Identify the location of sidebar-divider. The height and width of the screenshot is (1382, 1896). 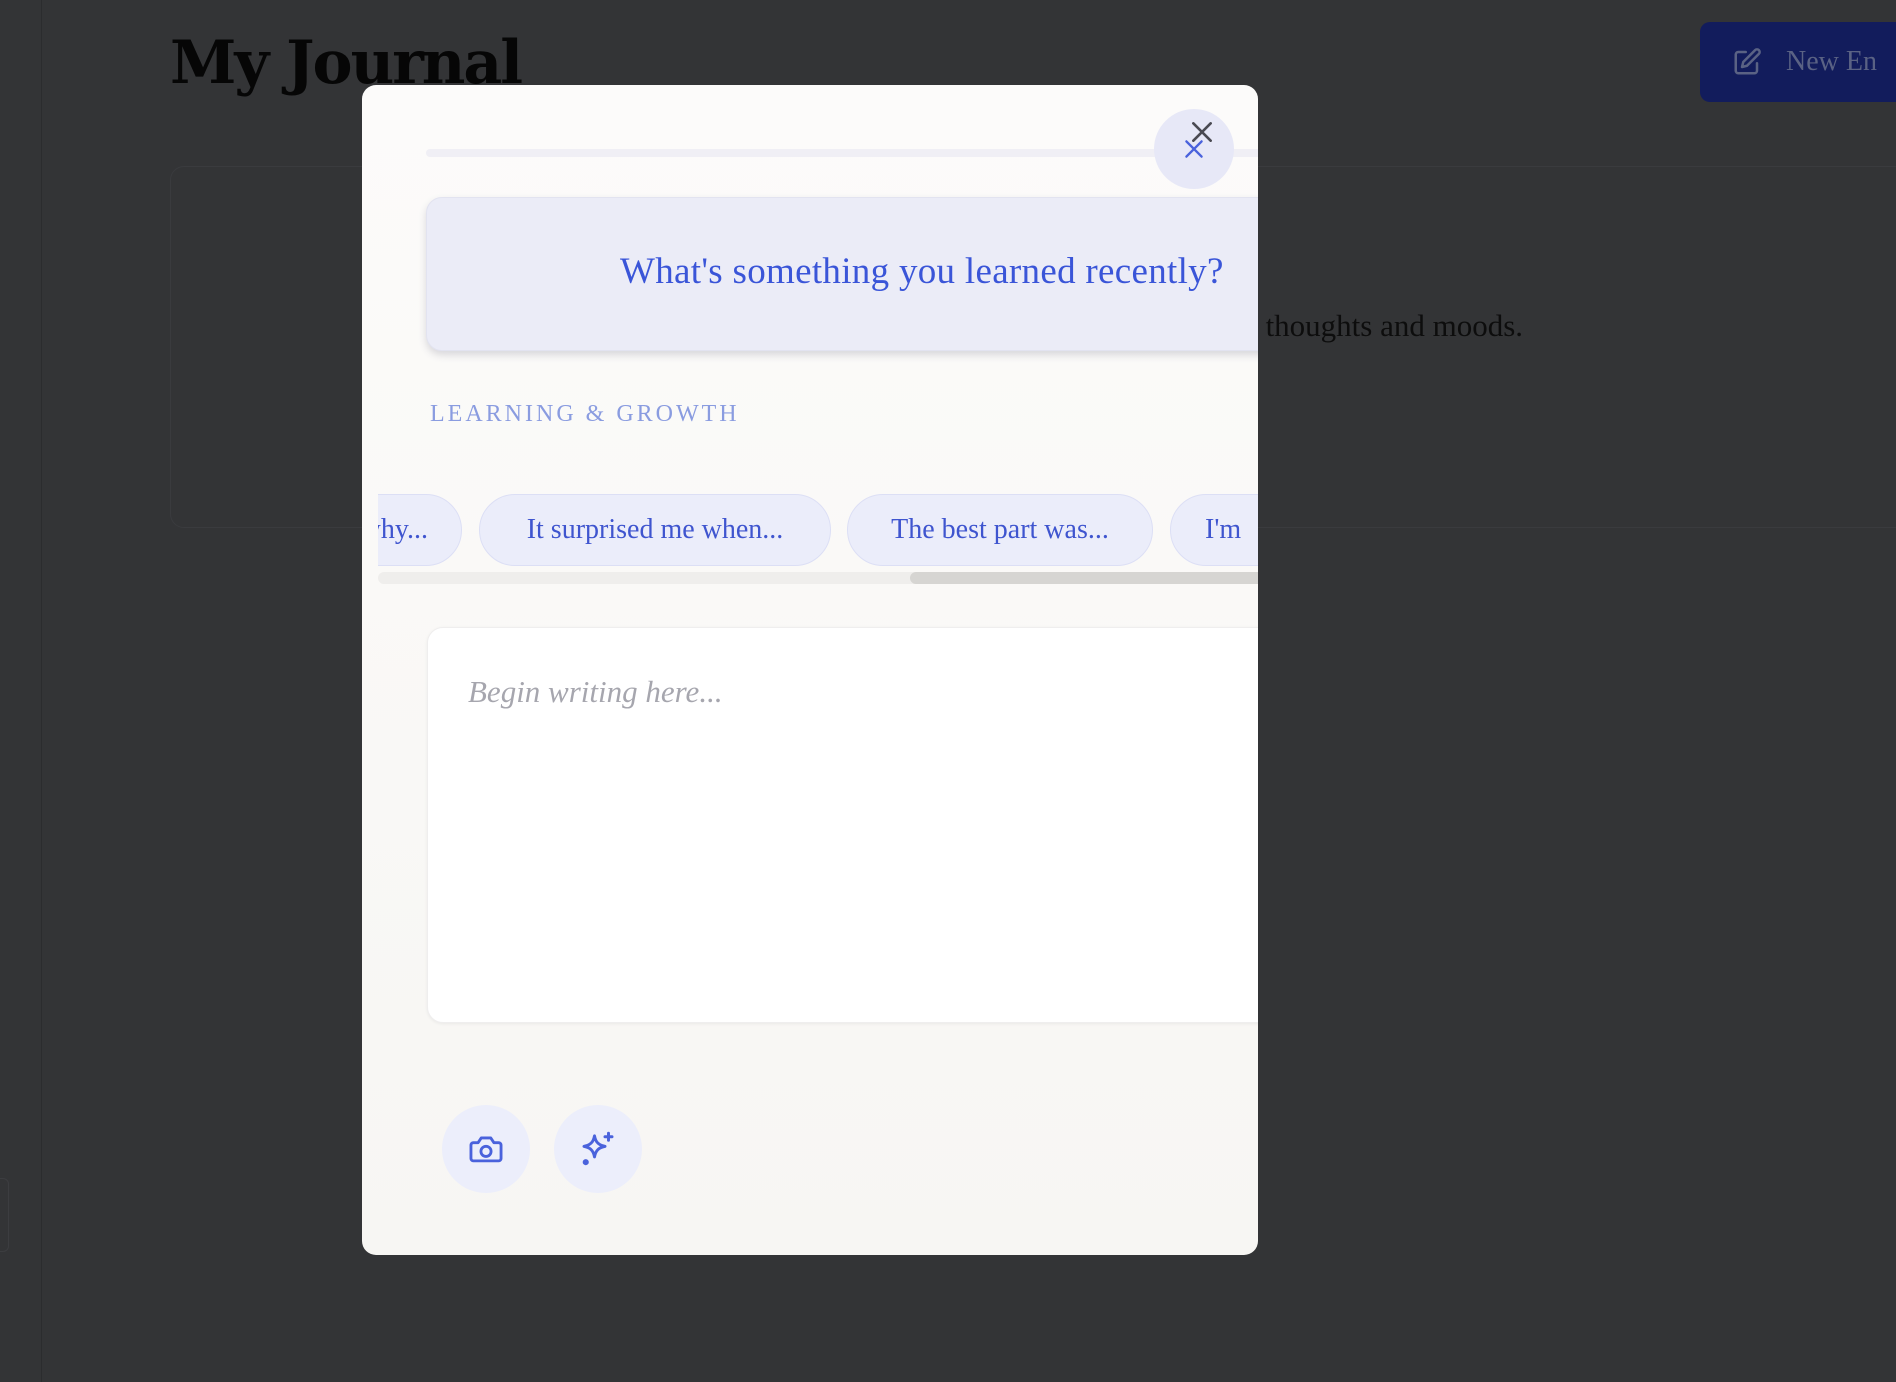
(41, 691).